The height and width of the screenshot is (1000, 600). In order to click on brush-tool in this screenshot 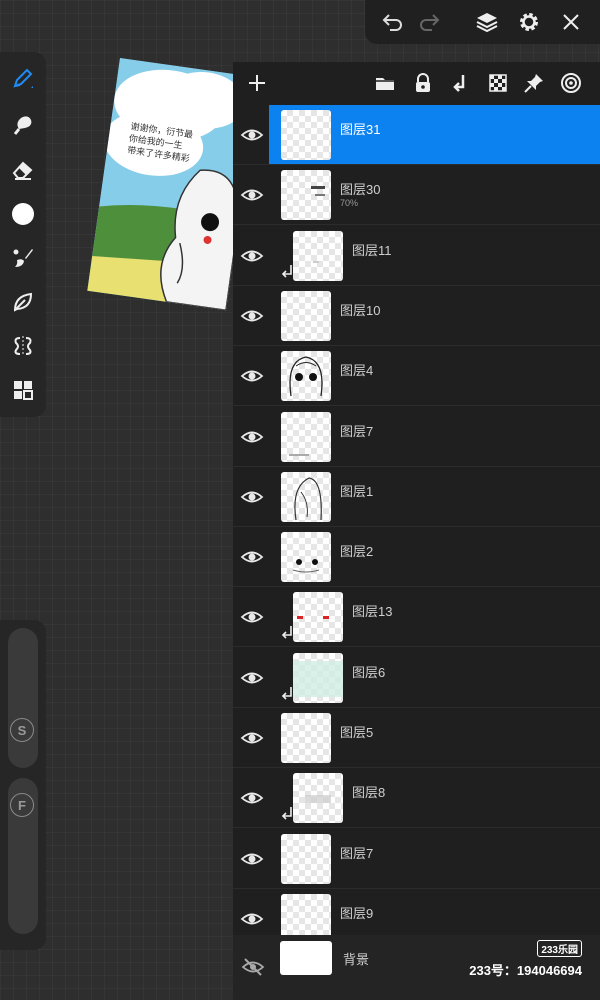, I will do `click(23, 258)`.